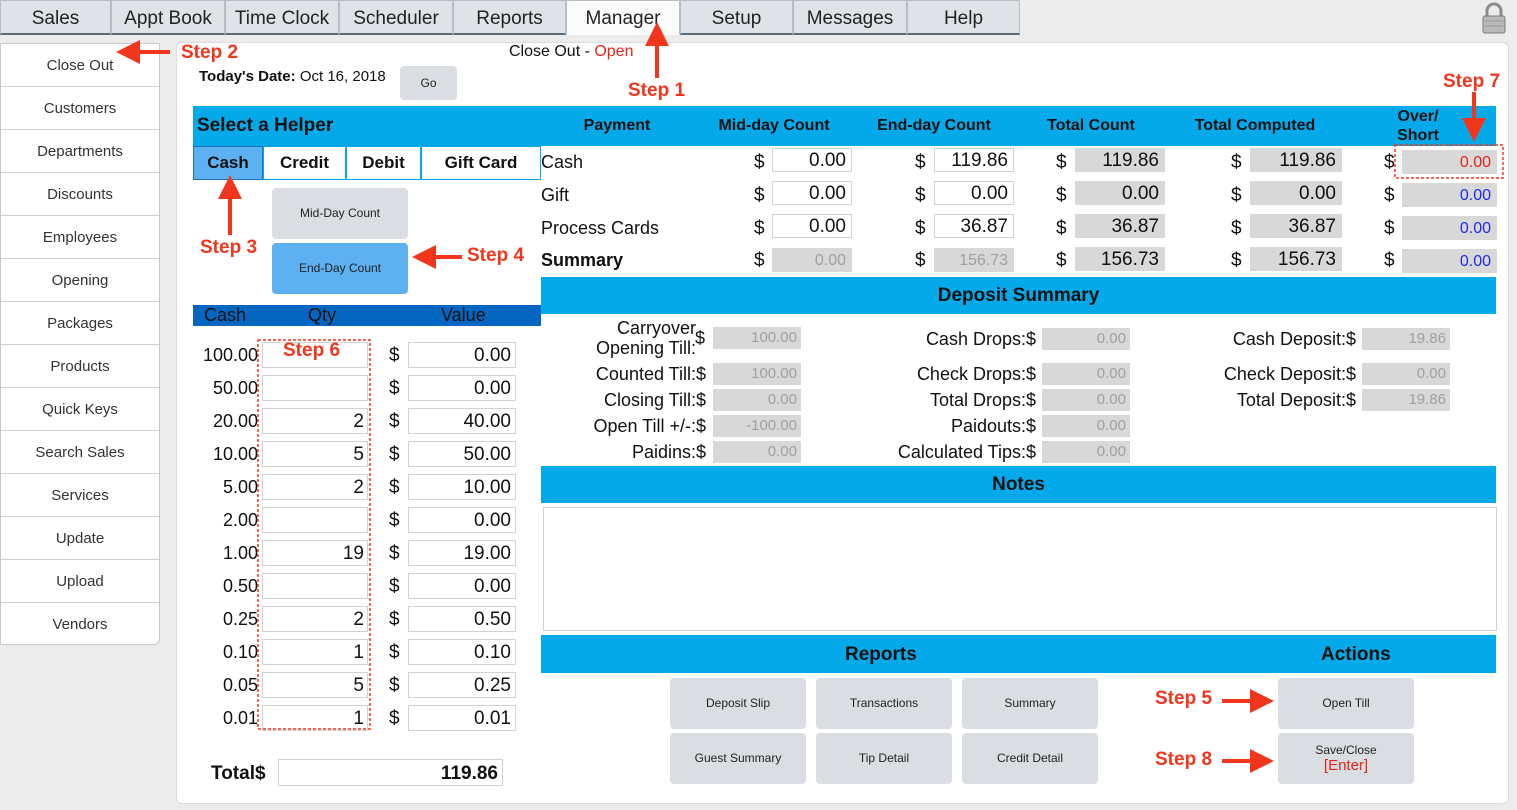  I want to click on summary-button: Summary, so click(1030, 703).